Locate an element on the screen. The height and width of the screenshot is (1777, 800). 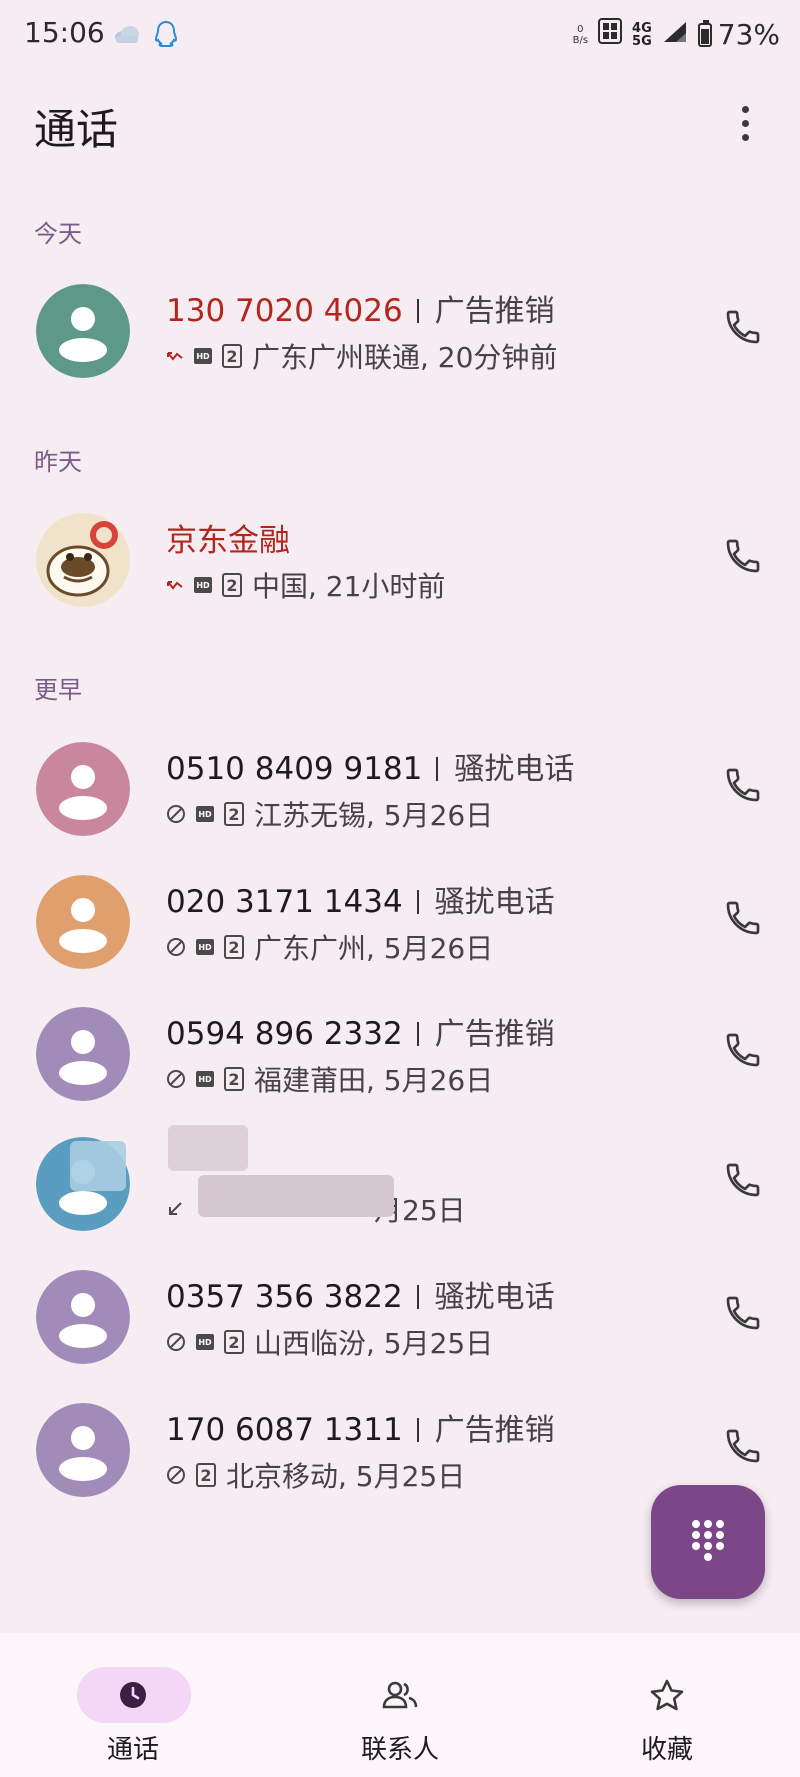
page-title: 通话 is located at coordinates (76, 129).